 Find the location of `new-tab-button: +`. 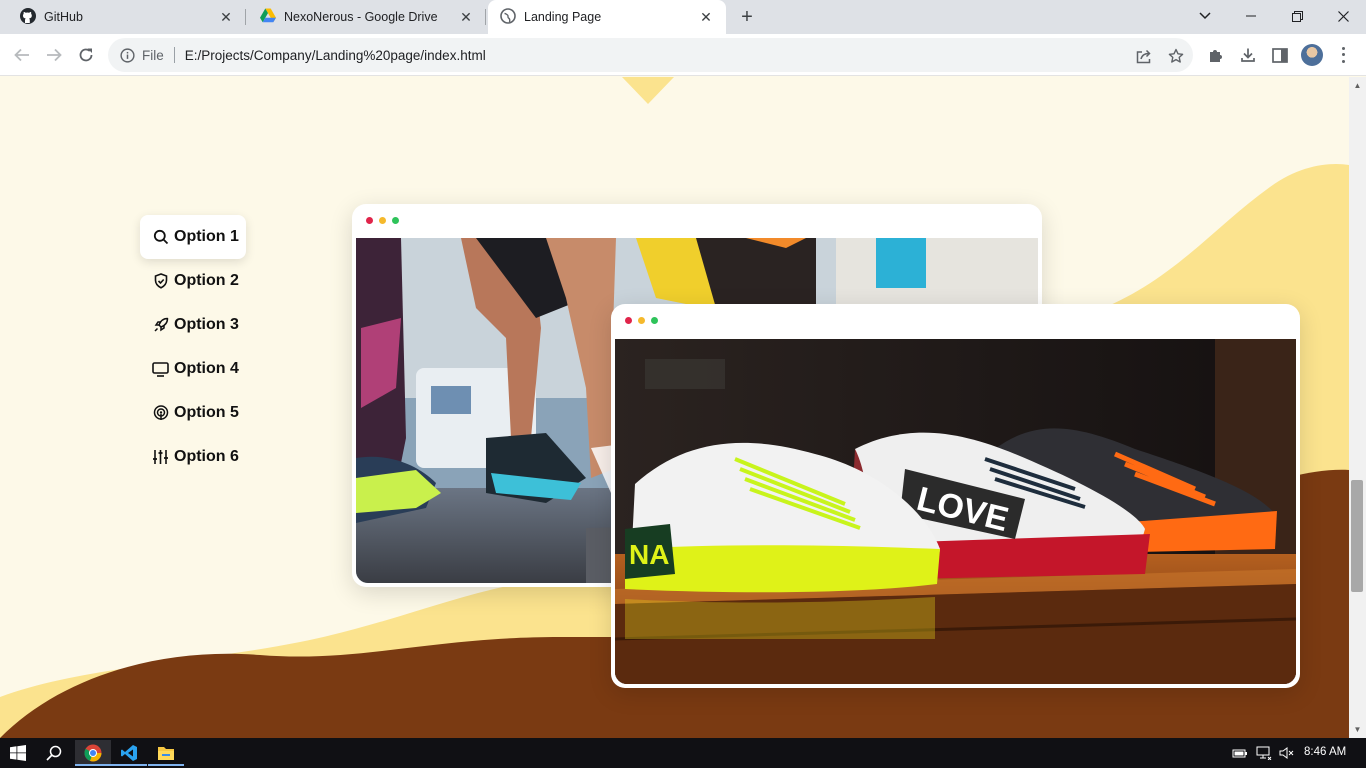

new-tab-button: + is located at coordinates (747, 17).